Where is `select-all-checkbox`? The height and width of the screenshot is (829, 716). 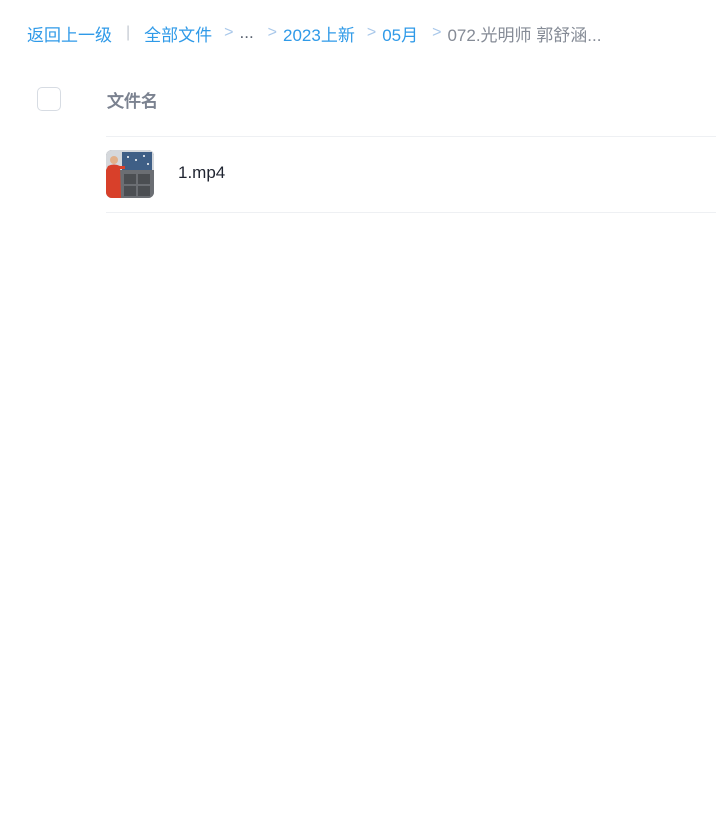 select-all-checkbox is located at coordinates (49, 99).